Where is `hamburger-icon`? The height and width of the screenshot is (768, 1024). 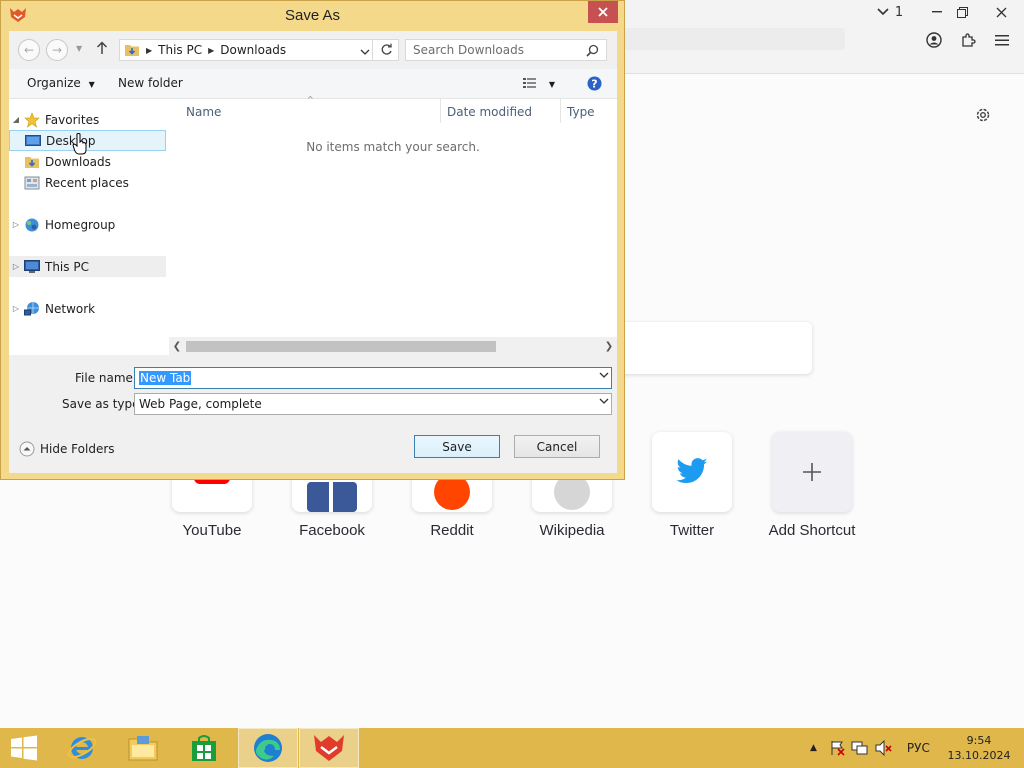 hamburger-icon is located at coordinates (1002, 40).